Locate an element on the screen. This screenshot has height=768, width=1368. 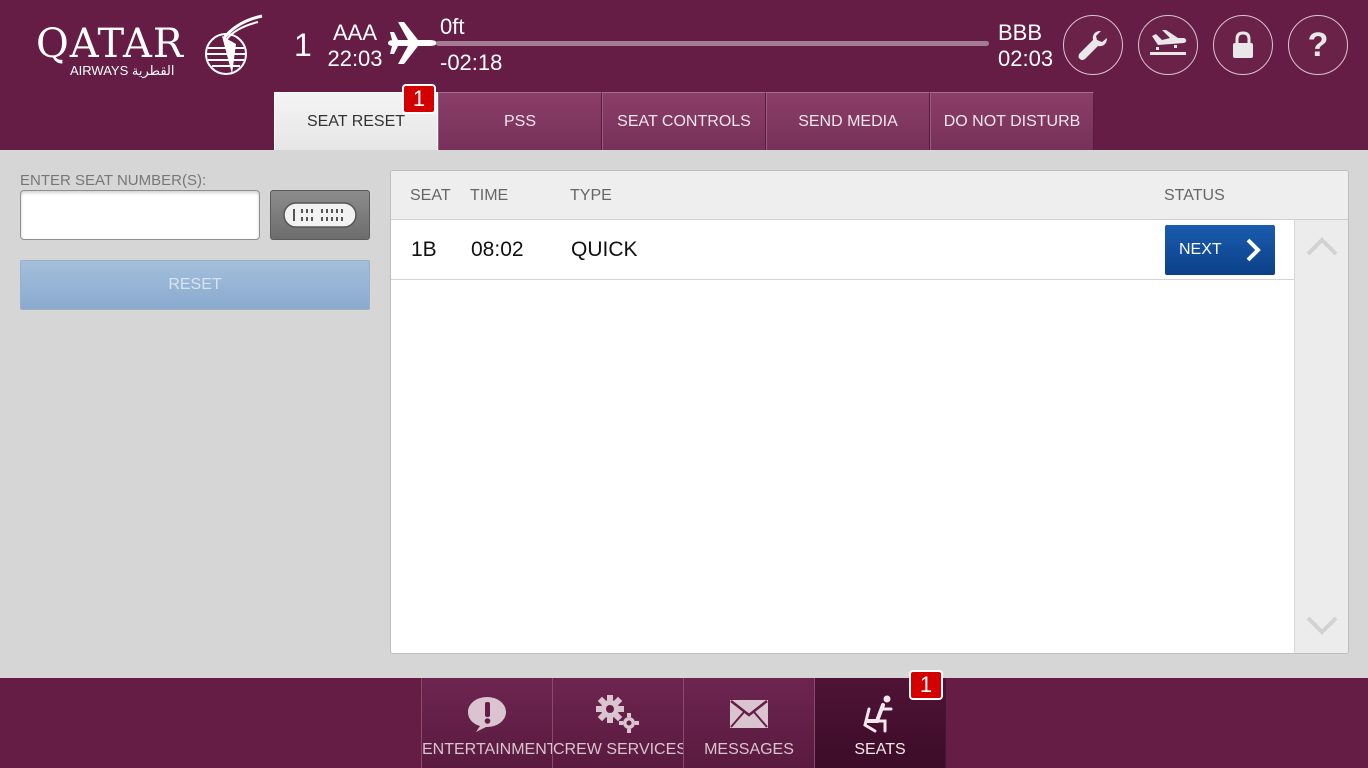
qatar-airways-logo: QATAR AIRWAYS القطرية is located at coordinates (154, 49).